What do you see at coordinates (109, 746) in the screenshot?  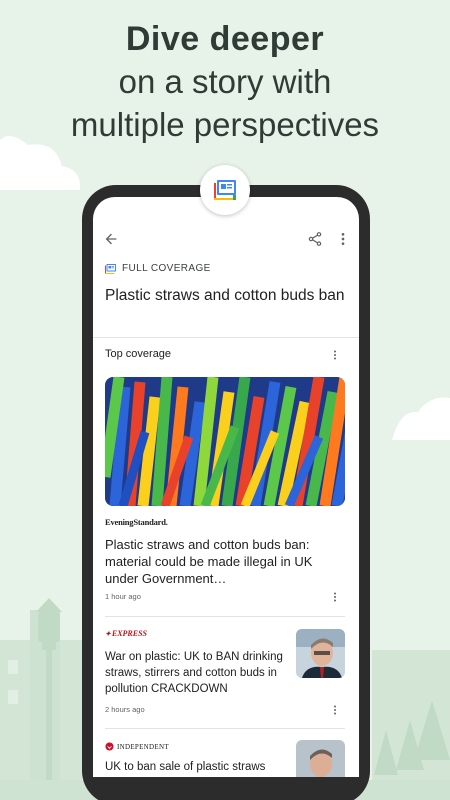 I see `independent-eagle-icon` at bounding box center [109, 746].